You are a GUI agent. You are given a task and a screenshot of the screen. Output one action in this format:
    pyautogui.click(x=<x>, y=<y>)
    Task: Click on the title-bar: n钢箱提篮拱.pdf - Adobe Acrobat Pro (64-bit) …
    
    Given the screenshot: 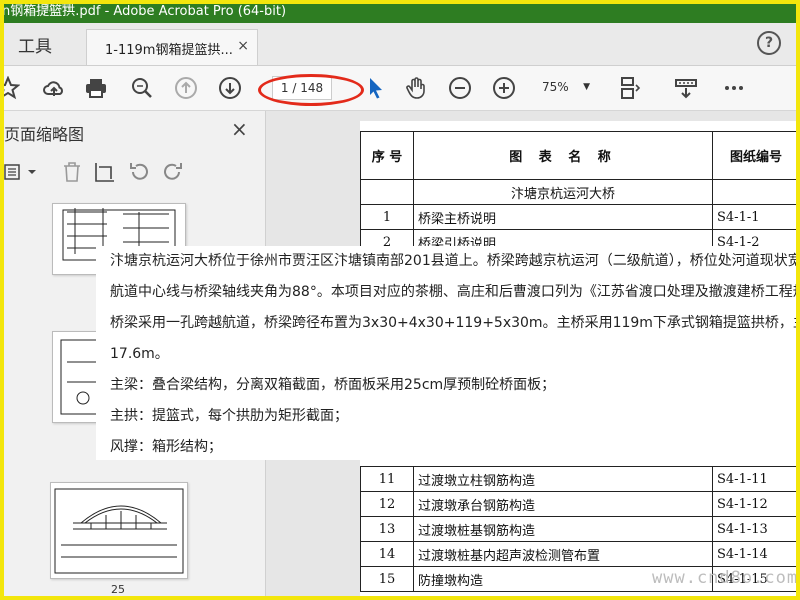 What is the action you would take?
    pyautogui.click(x=400, y=11)
    